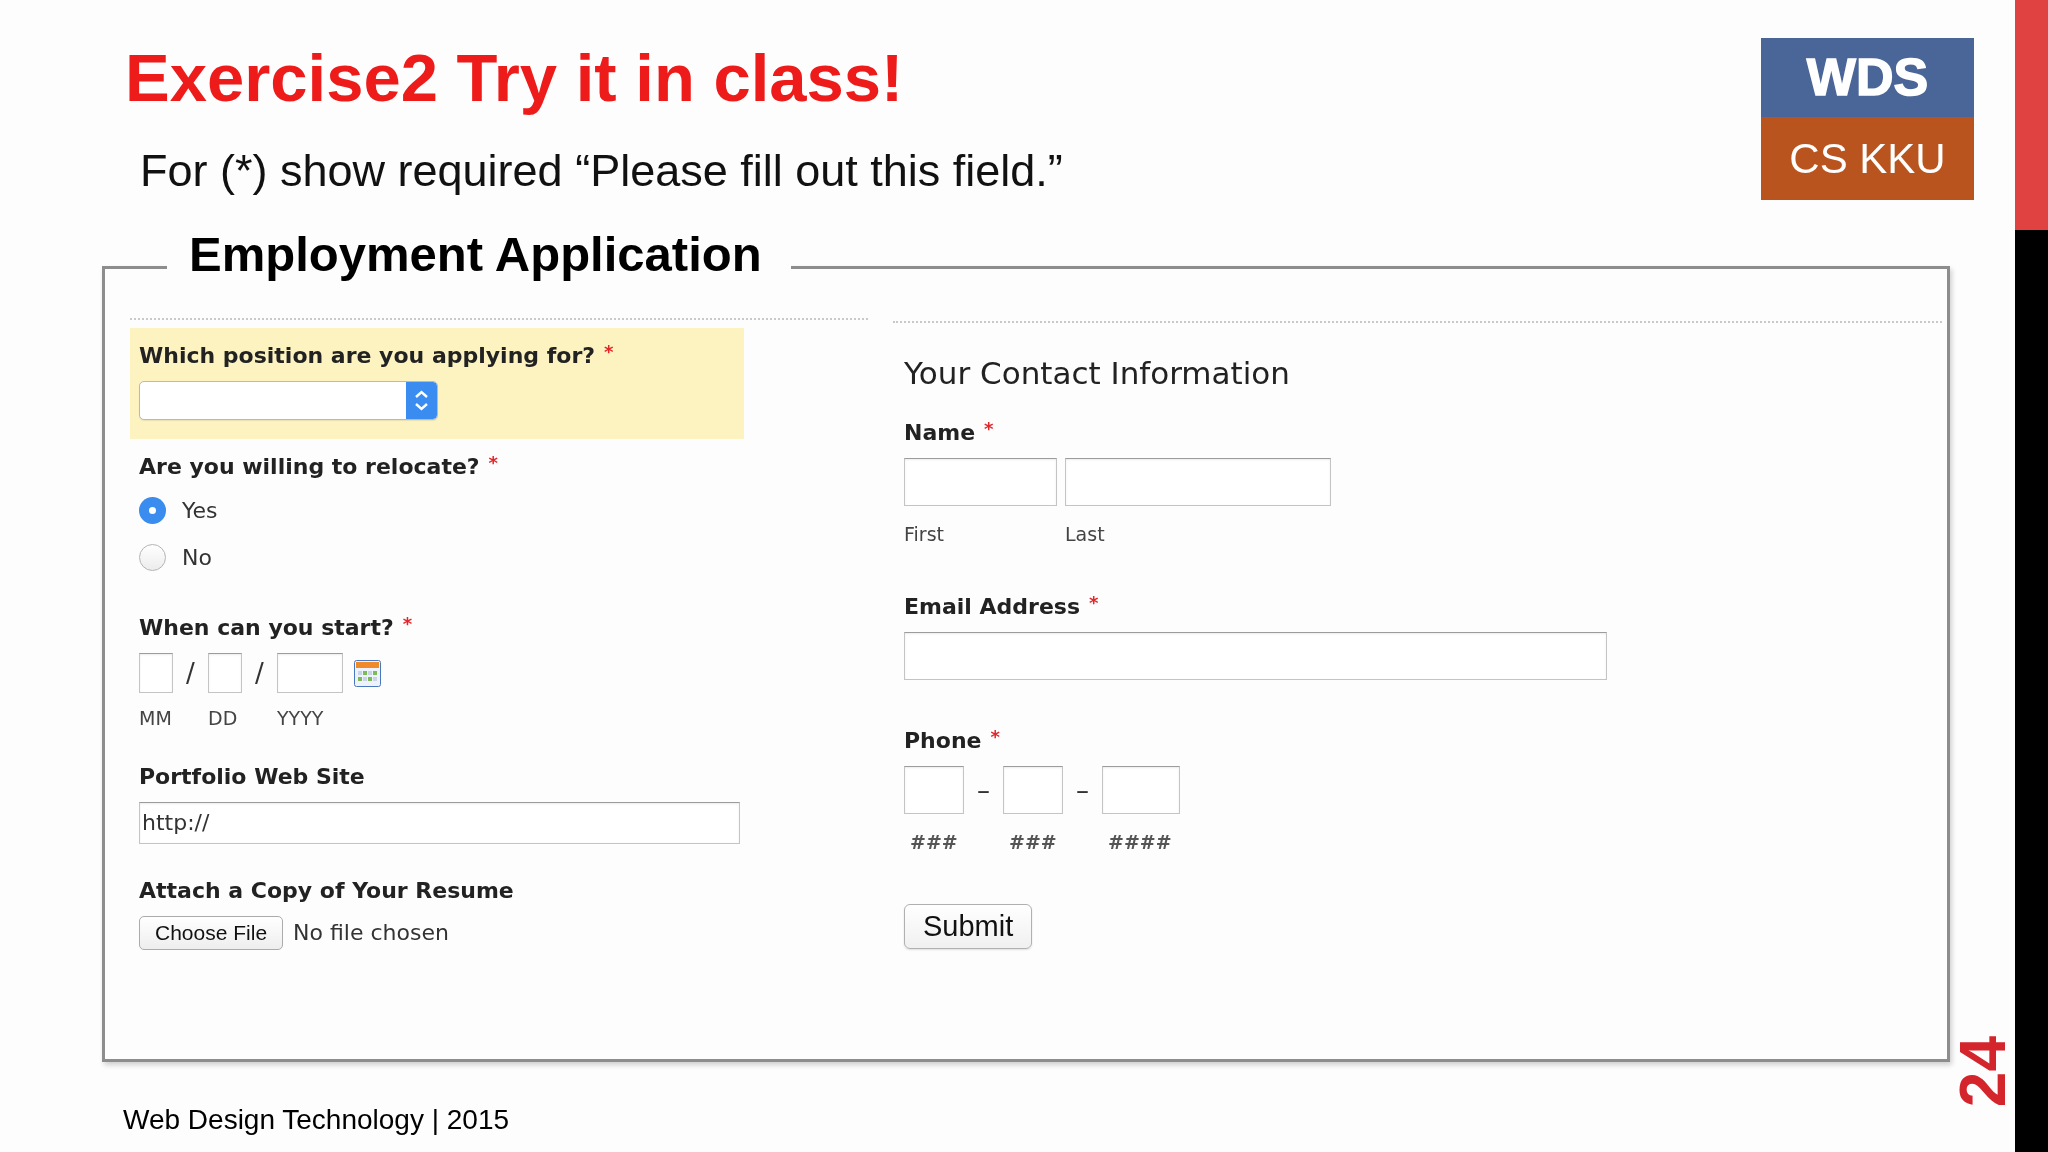  I want to click on field-label: Are you willing to relocate?, so click(309, 467).